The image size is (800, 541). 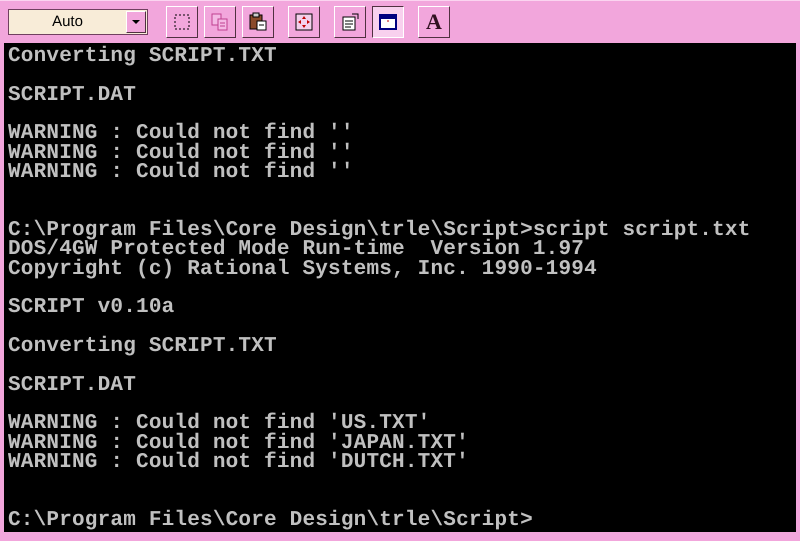 I want to click on fullscreen-button, so click(x=304, y=22).